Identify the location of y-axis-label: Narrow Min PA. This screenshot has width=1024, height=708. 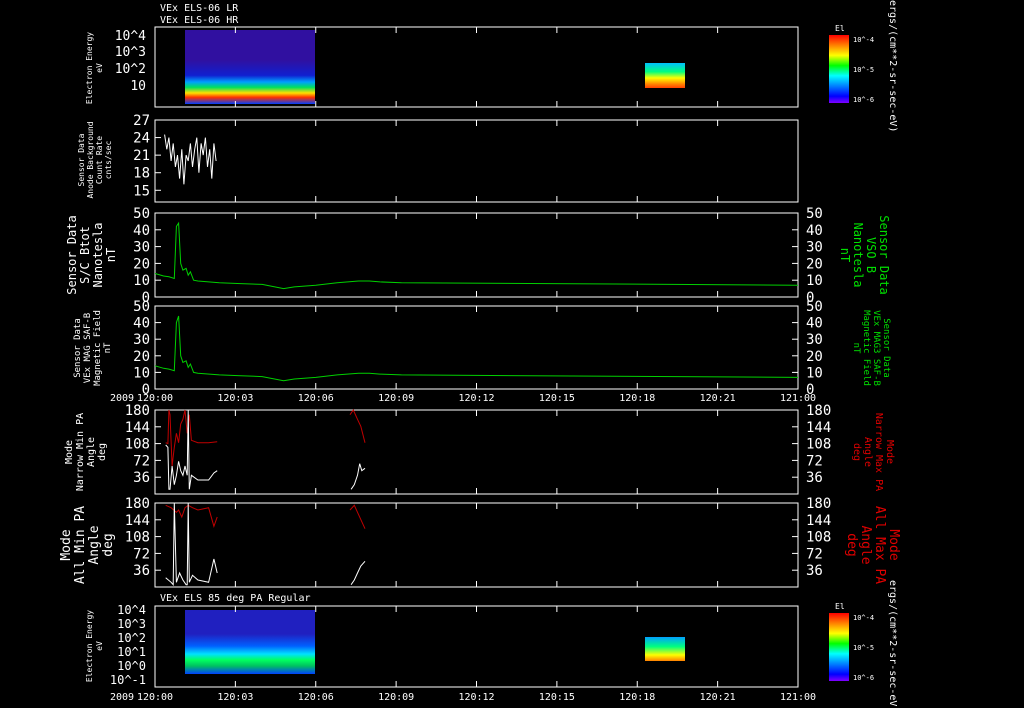
(80, 452).